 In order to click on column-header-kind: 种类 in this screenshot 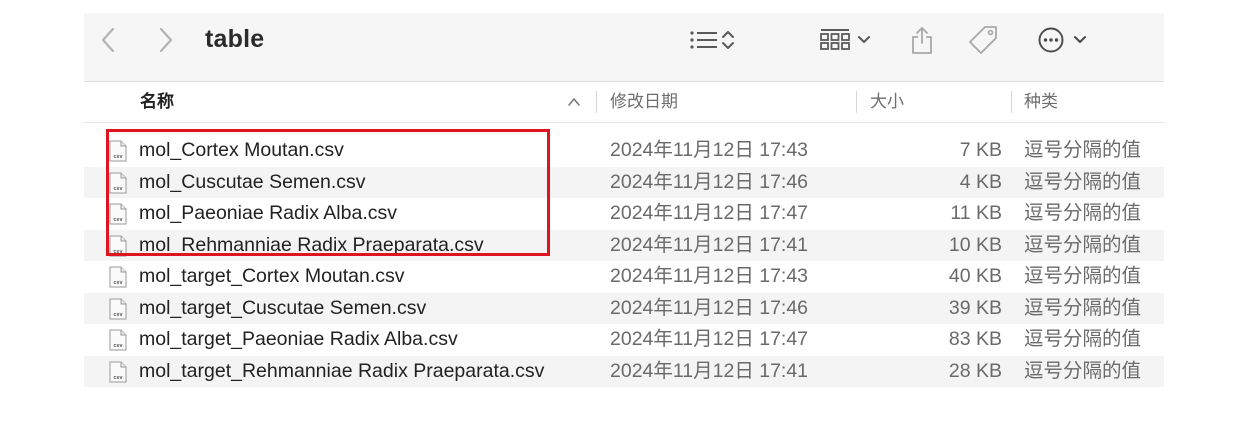, I will do `click(1041, 102)`.